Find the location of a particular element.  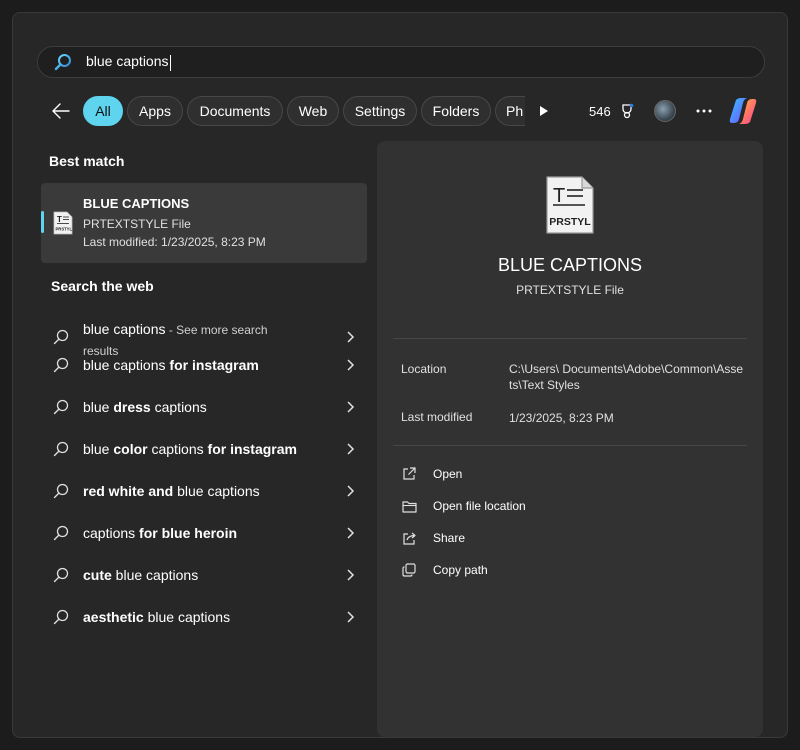

best-match-modified: Last modified: 1/23/2025, 8:23 PM is located at coordinates (174, 242).